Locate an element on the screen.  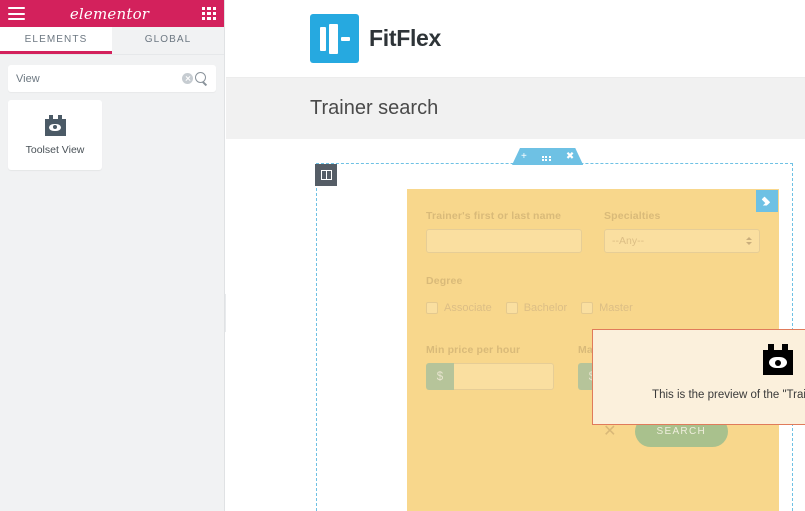
fitflex-logo-mark is located at coordinates (334, 38).